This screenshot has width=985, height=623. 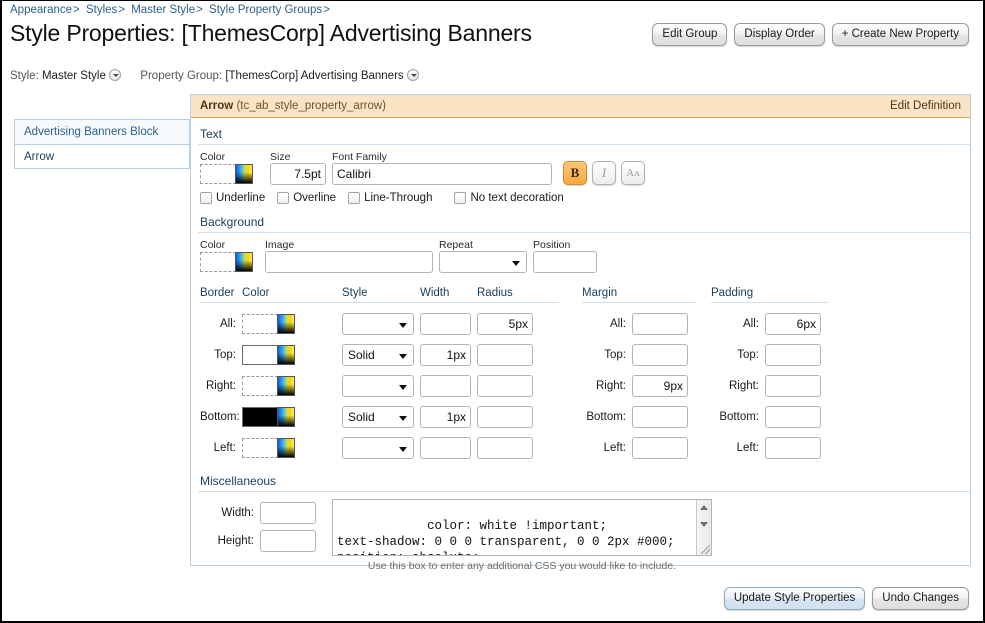 I want to click on border-row-label: Top:, so click(x=225, y=354).